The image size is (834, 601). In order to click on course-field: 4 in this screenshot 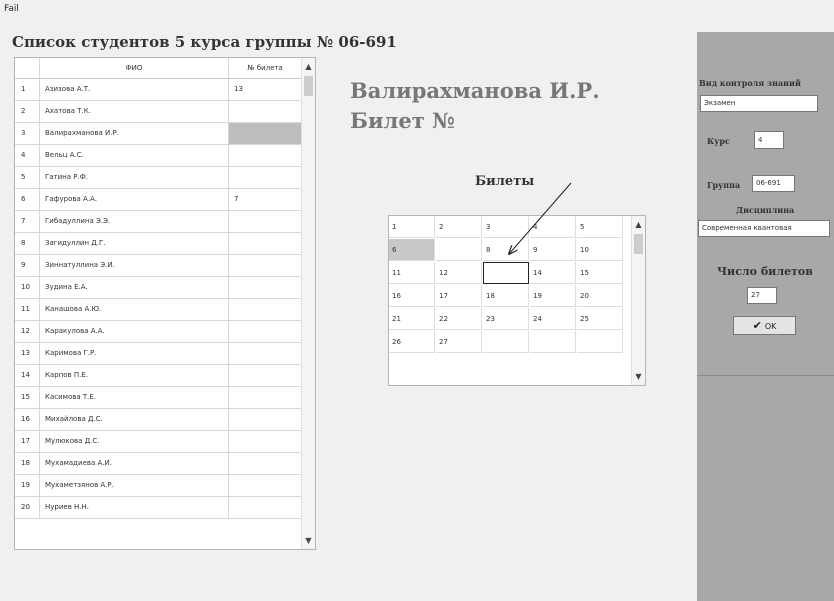, I will do `click(769, 140)`.